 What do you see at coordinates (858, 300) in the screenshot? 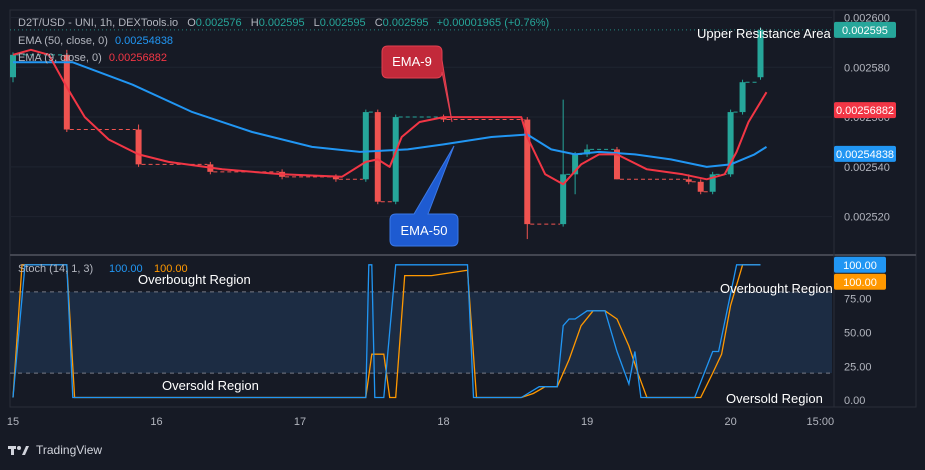
I see `stoch-tick-label: 75.00` at bounding box center [858, 300].